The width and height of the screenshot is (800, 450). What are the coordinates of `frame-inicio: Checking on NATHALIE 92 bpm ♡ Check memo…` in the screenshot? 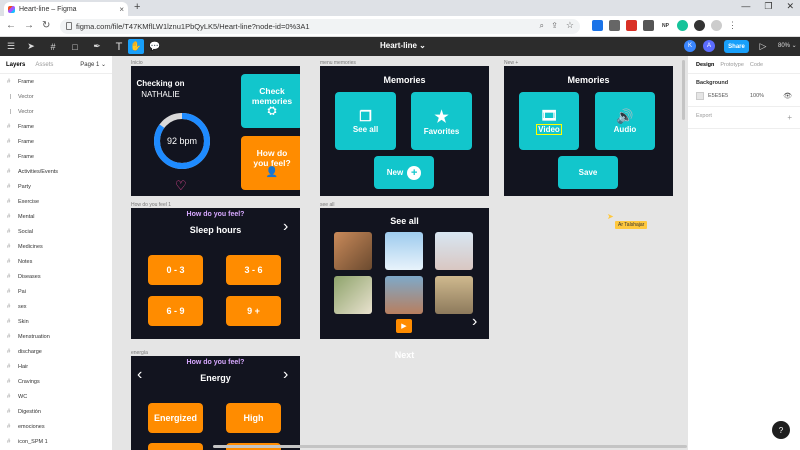 It's located at (215, 131).